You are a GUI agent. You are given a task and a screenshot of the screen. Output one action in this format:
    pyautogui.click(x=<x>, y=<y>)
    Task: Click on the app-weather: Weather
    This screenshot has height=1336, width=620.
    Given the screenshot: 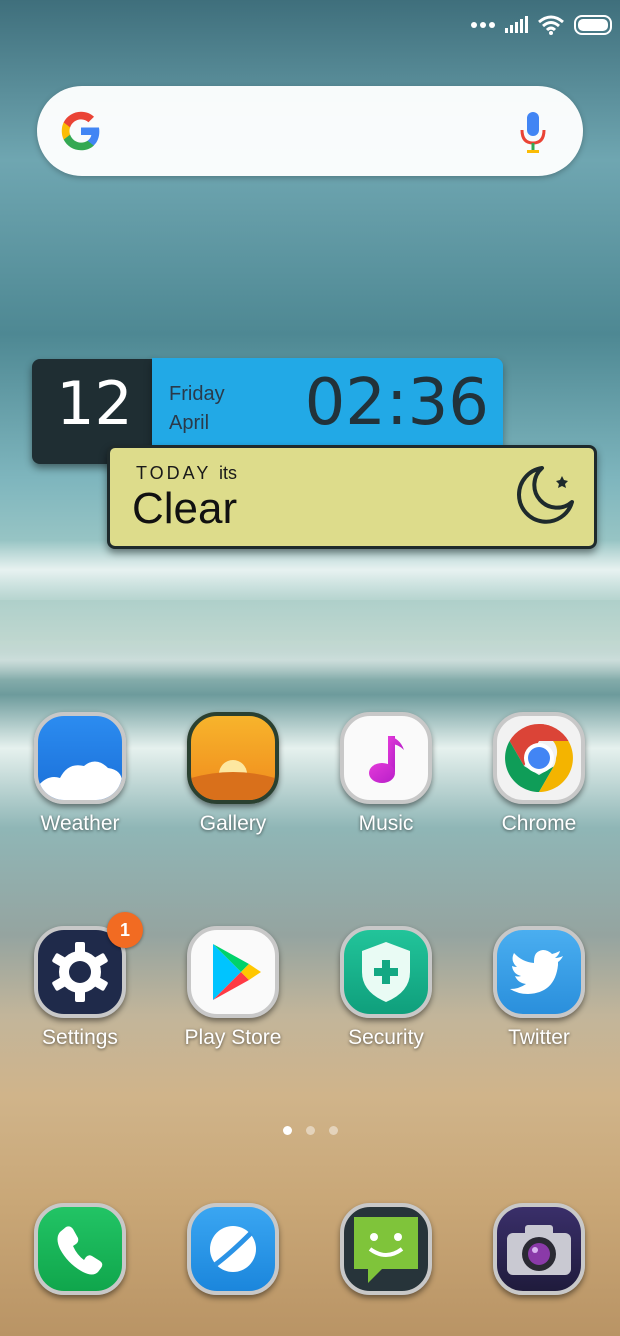 What is the action you would take?
    pyautogui.click(x=80, y=774)
    